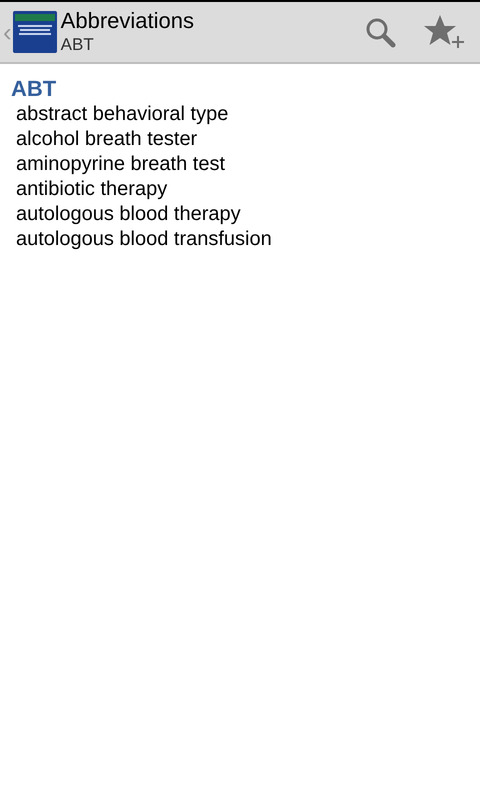 This screenshot has height=800, width=480. Describe the element at coordinates (34, 89) in the screenshot. I see `entry-term: ABT` at that location.